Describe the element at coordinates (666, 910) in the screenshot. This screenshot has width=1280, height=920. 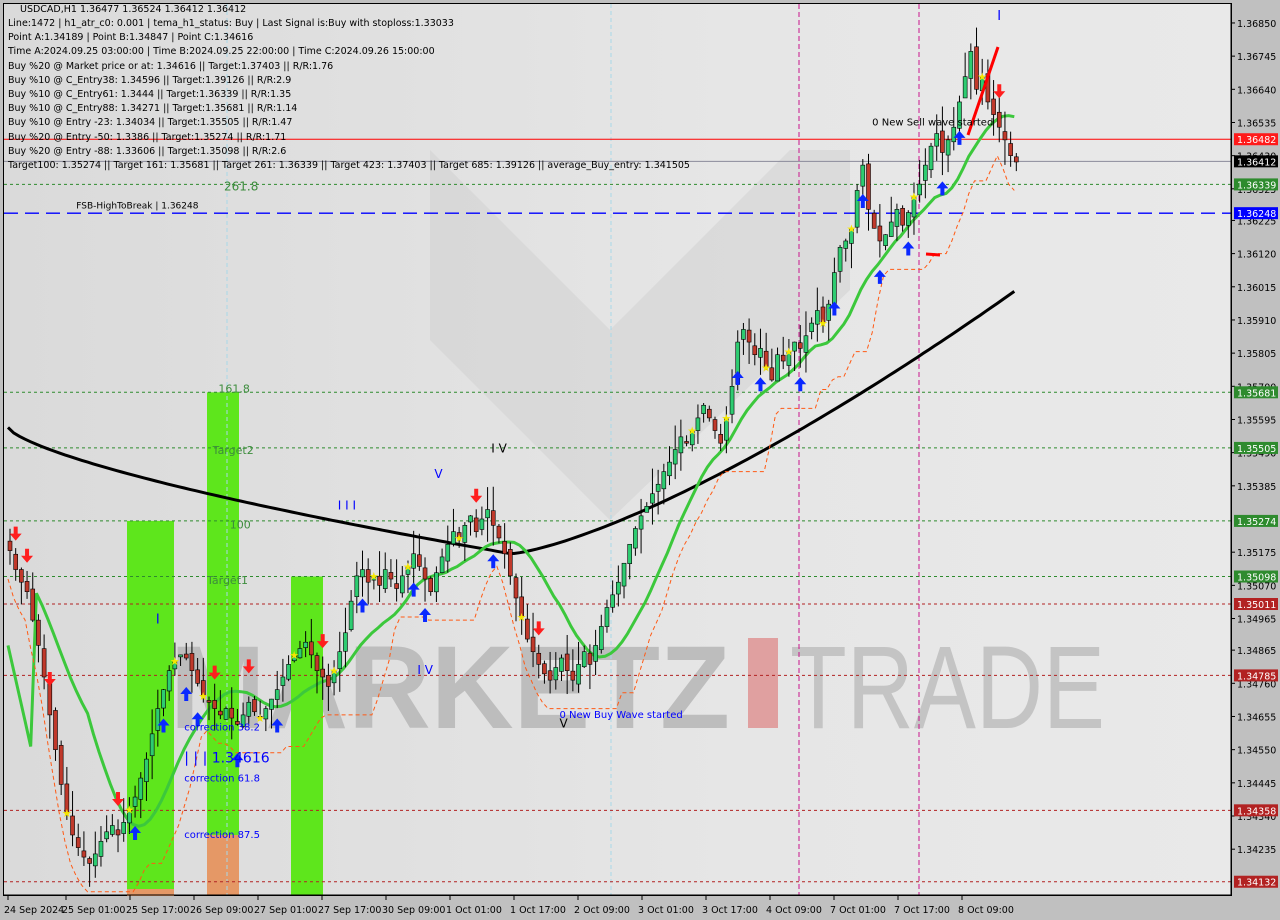
I see `time-tick-label: 3 Oct 01:00` at that location.